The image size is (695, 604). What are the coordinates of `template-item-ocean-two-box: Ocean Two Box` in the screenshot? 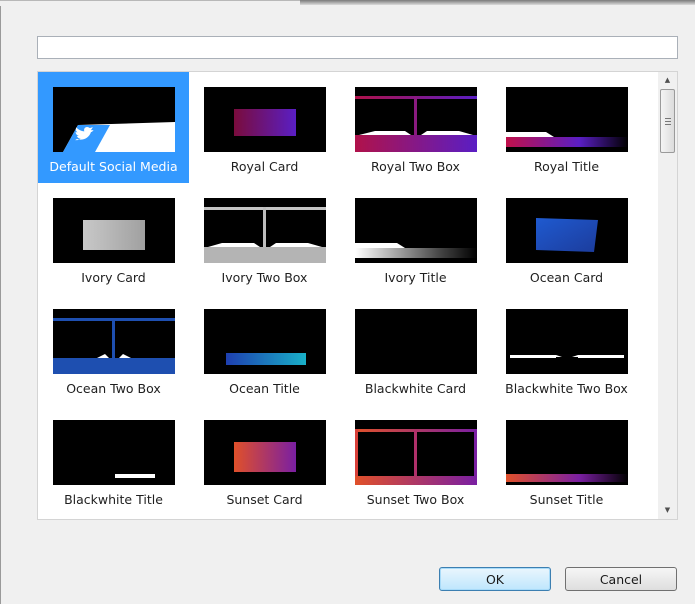 It's located at (113, 349).